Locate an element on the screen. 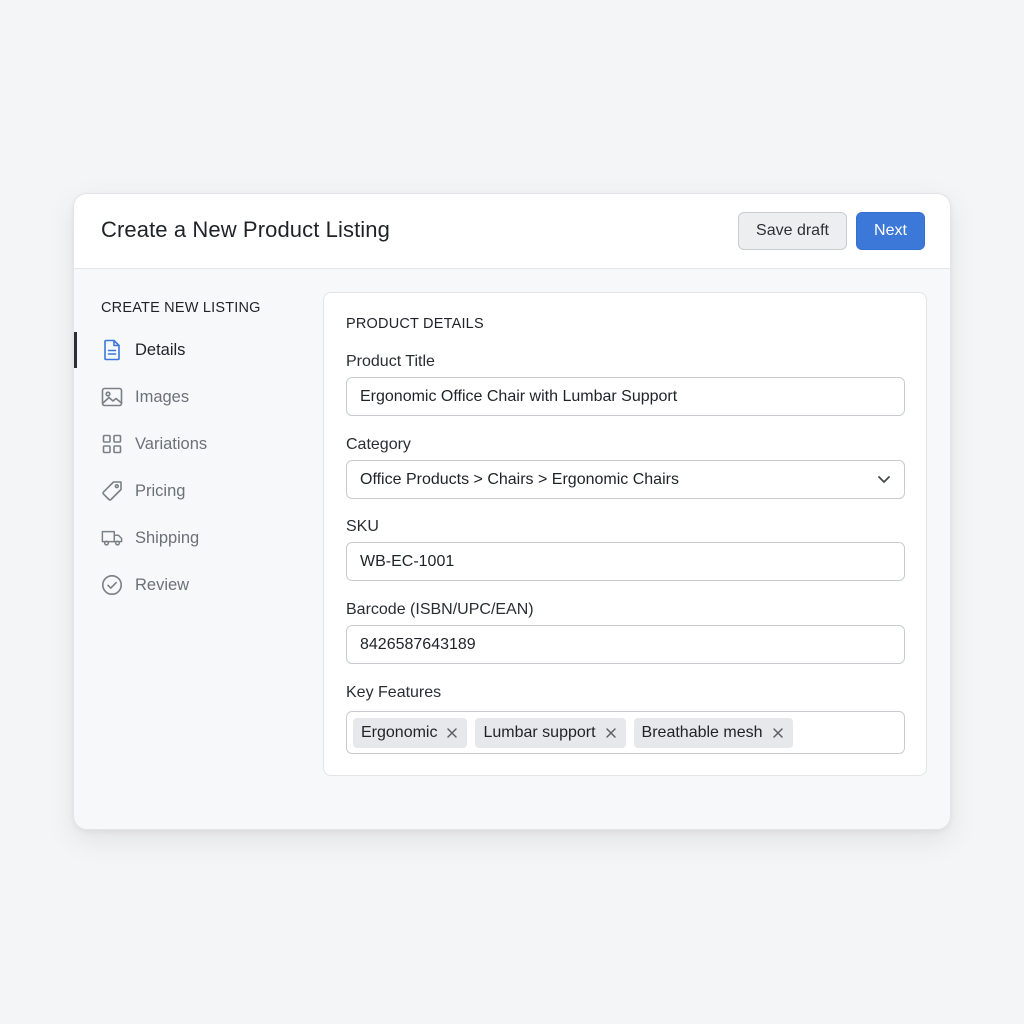  tag-icon is located at coordinates (112, 491).